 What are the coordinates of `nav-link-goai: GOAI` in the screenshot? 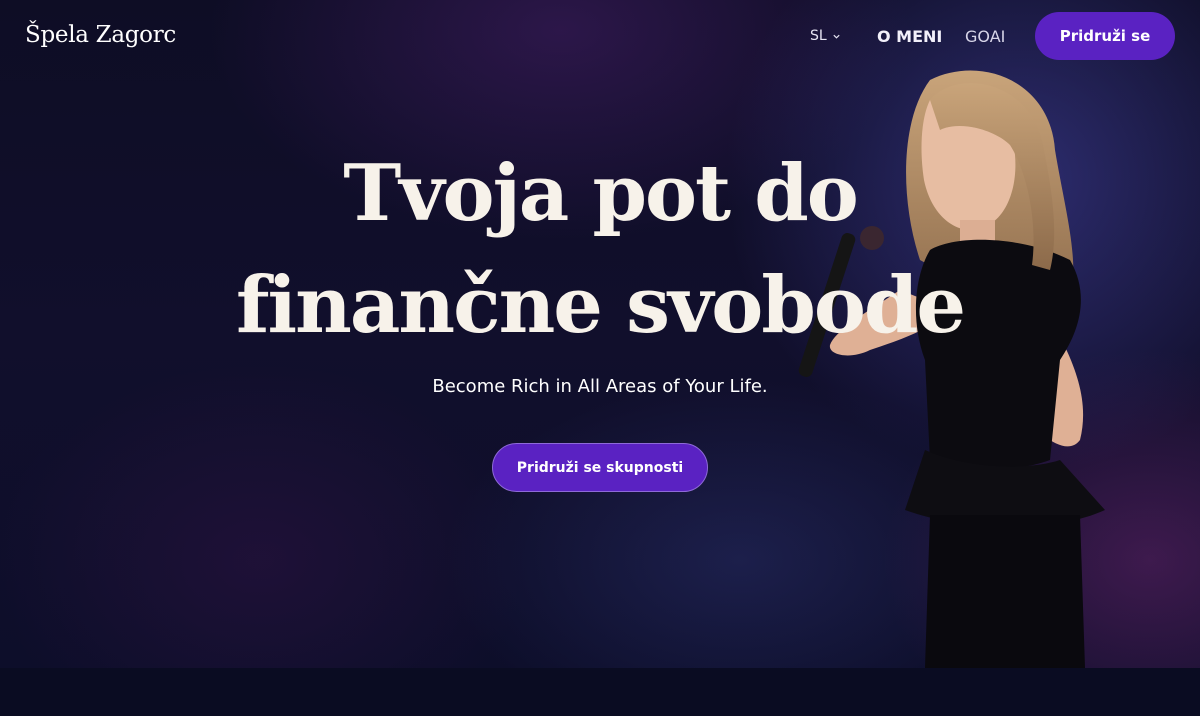 It's located at (985, 36).